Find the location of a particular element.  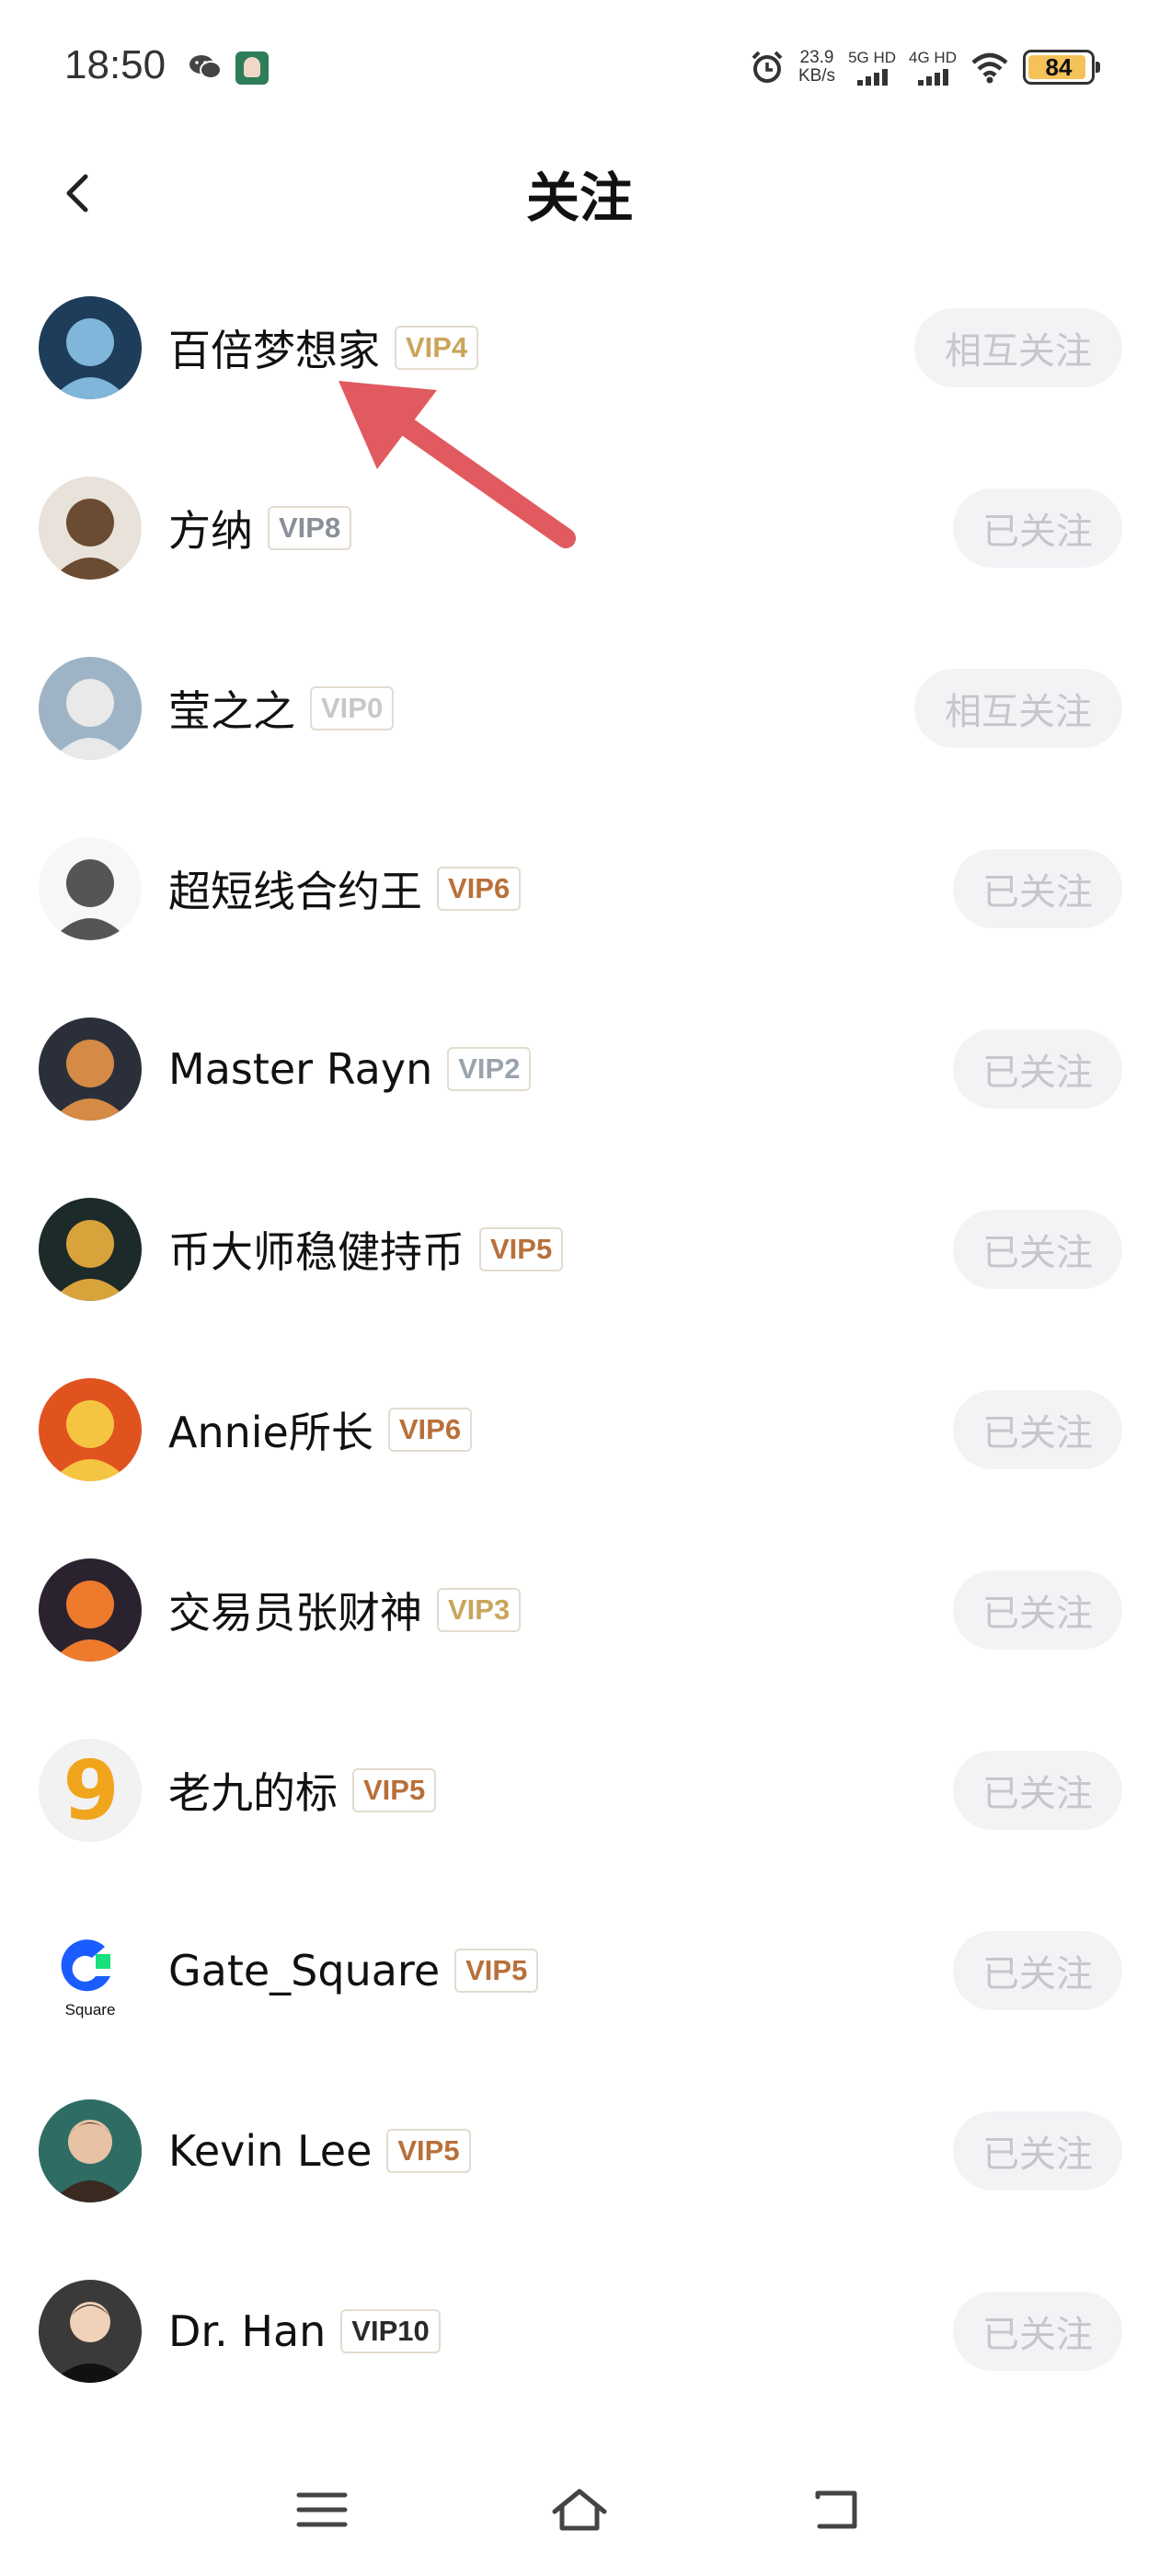

avatar: Square is located at coordinates (90, 1970).